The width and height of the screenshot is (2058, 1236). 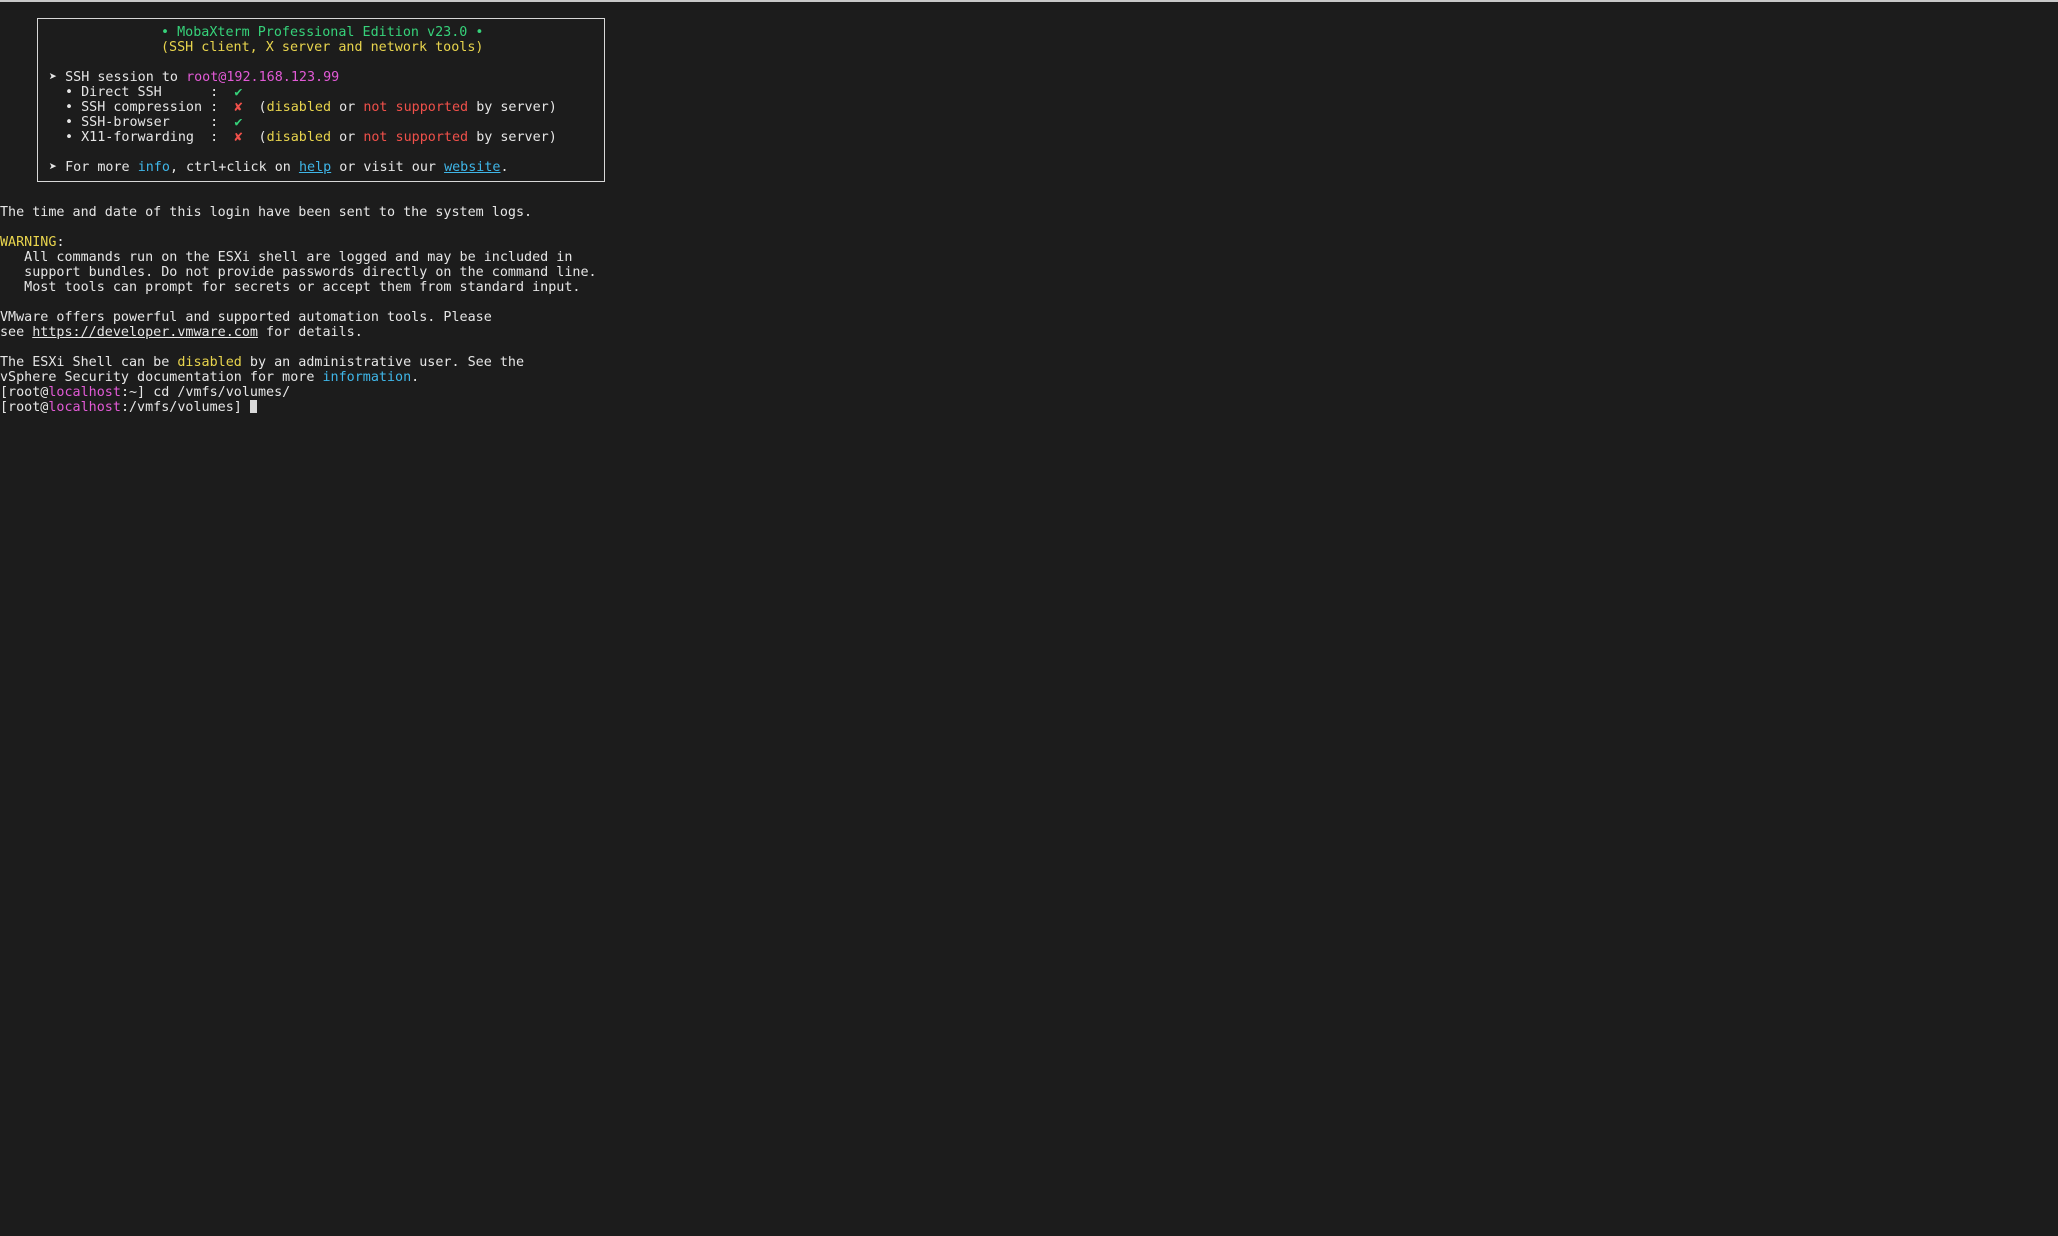 What do you see at coordinates (150, 122) in the screenshot?
I see `feature-label: SSH-browser :` at bounding box center [150, 122].